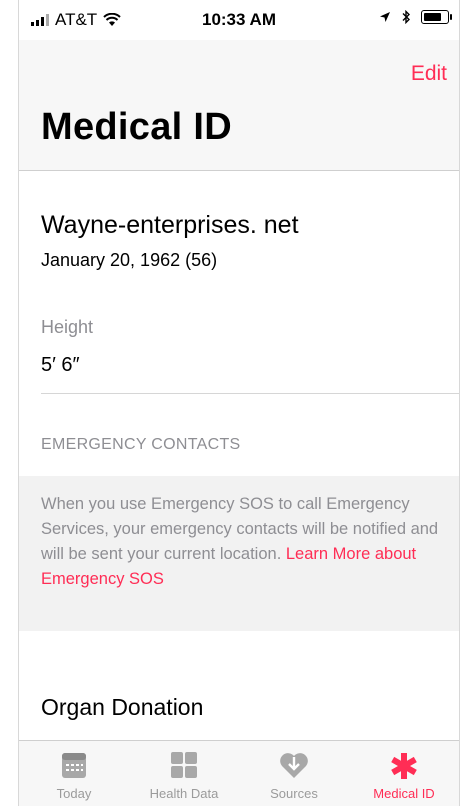  What do you see at coordinates (122, 707) in the screenshot?
I see `organ-donation-label: Organ Donation` at bounding box center [122, 707].